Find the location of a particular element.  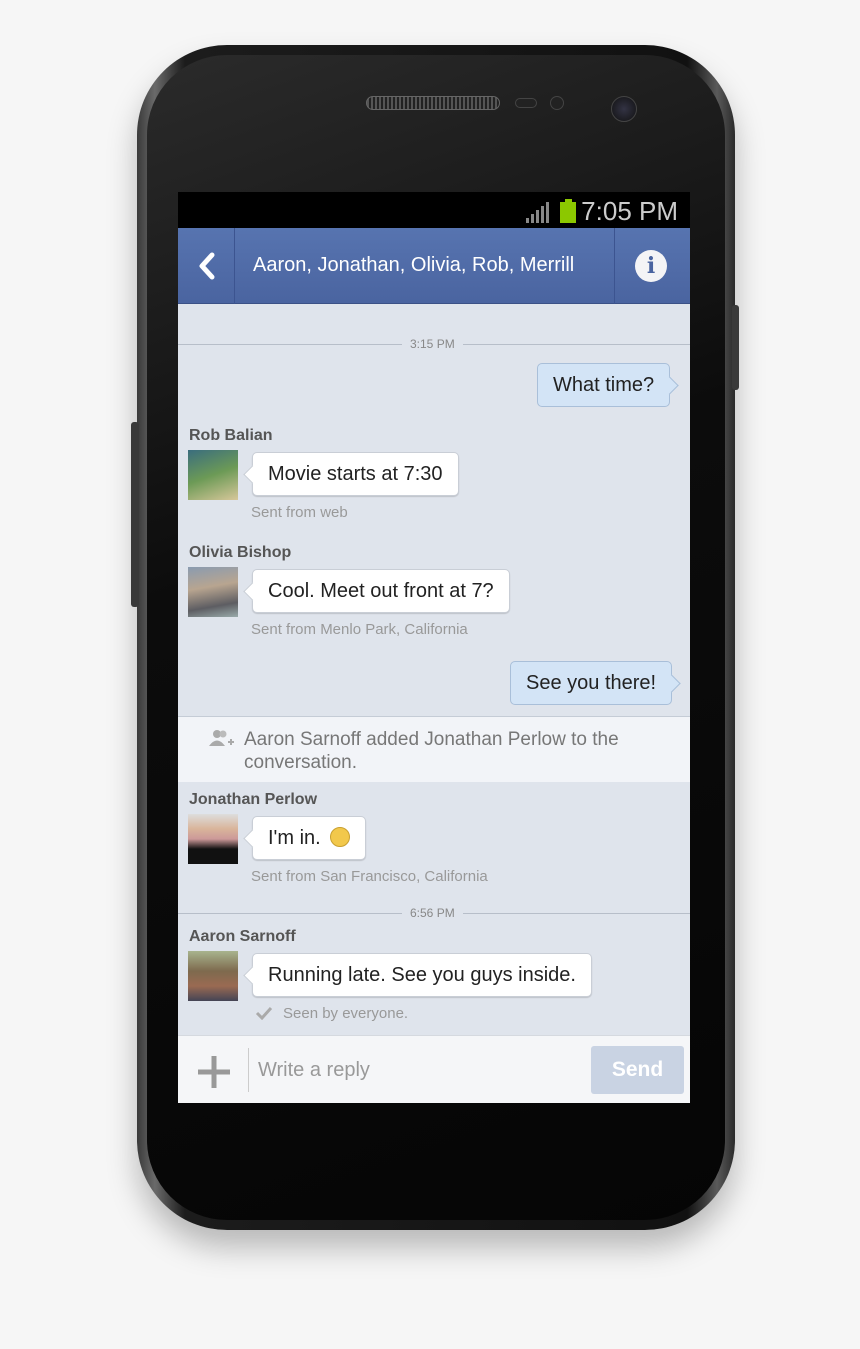

message-bubble-outgoing: See you there! is located at coordinates (591, 683).